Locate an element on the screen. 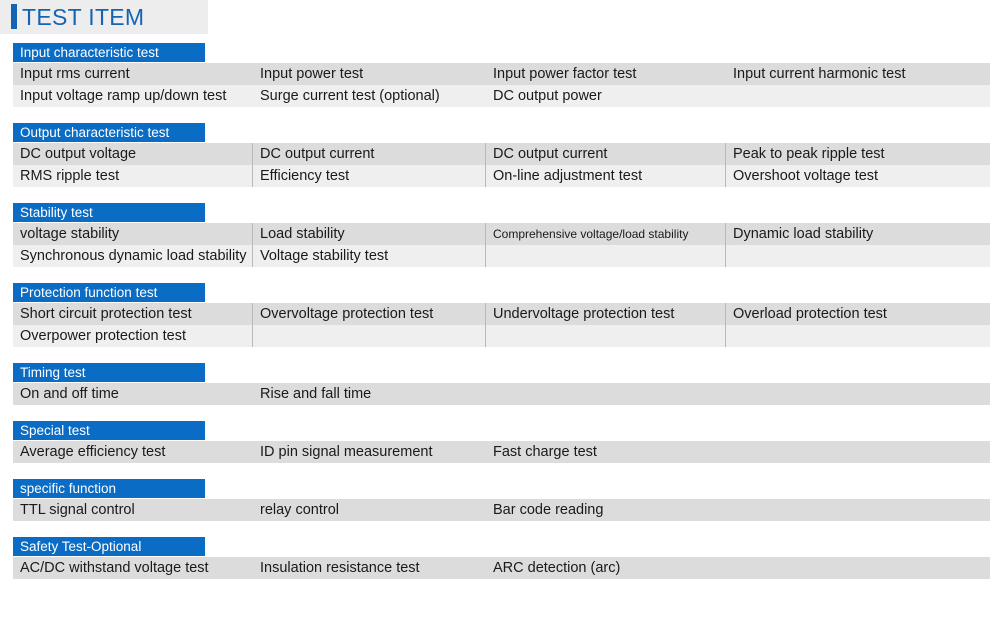 This screenshot has width=1000, height=624. test-item-cell: Undervoltage protection test is located at coordinates (584, 314).